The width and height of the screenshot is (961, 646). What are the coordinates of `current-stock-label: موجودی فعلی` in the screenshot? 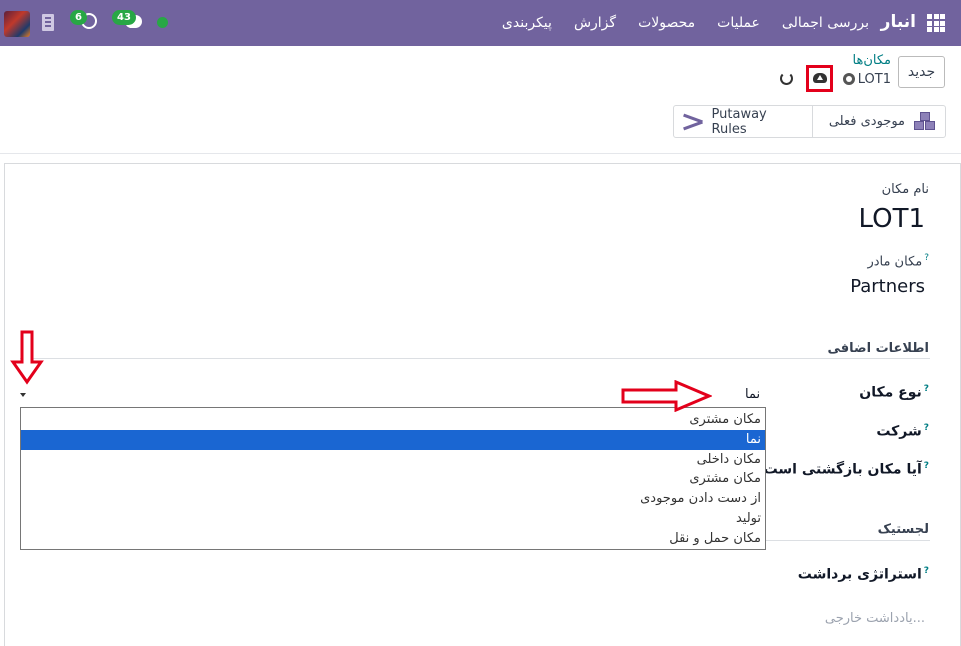 It's located at (866, 121).